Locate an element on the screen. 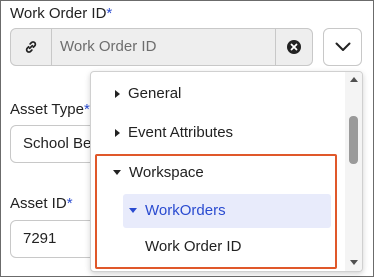 The image size is (374, 277). tree-item-event-attributes: Event Attributes is located at coordinates (174, 132).